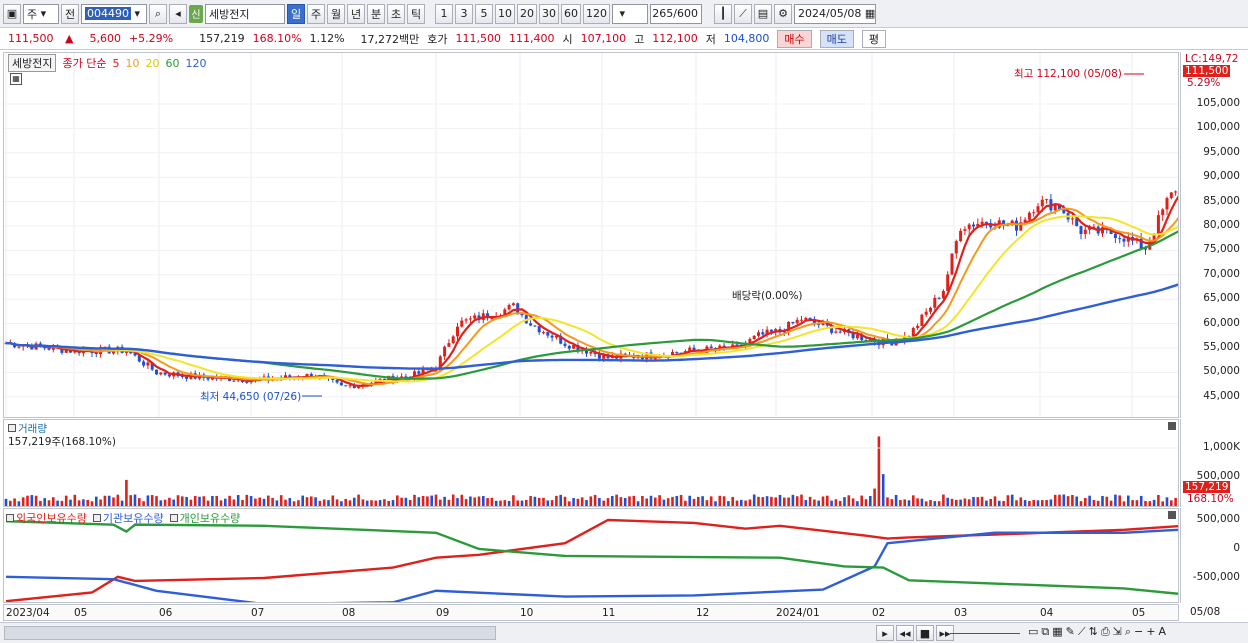 Image resolution: width=1248 pixels, height=643 pixels. What do you see at coordinates (296, 13) in the screenshot?
I see `period-day: 일` at bounding box center [296, 13].